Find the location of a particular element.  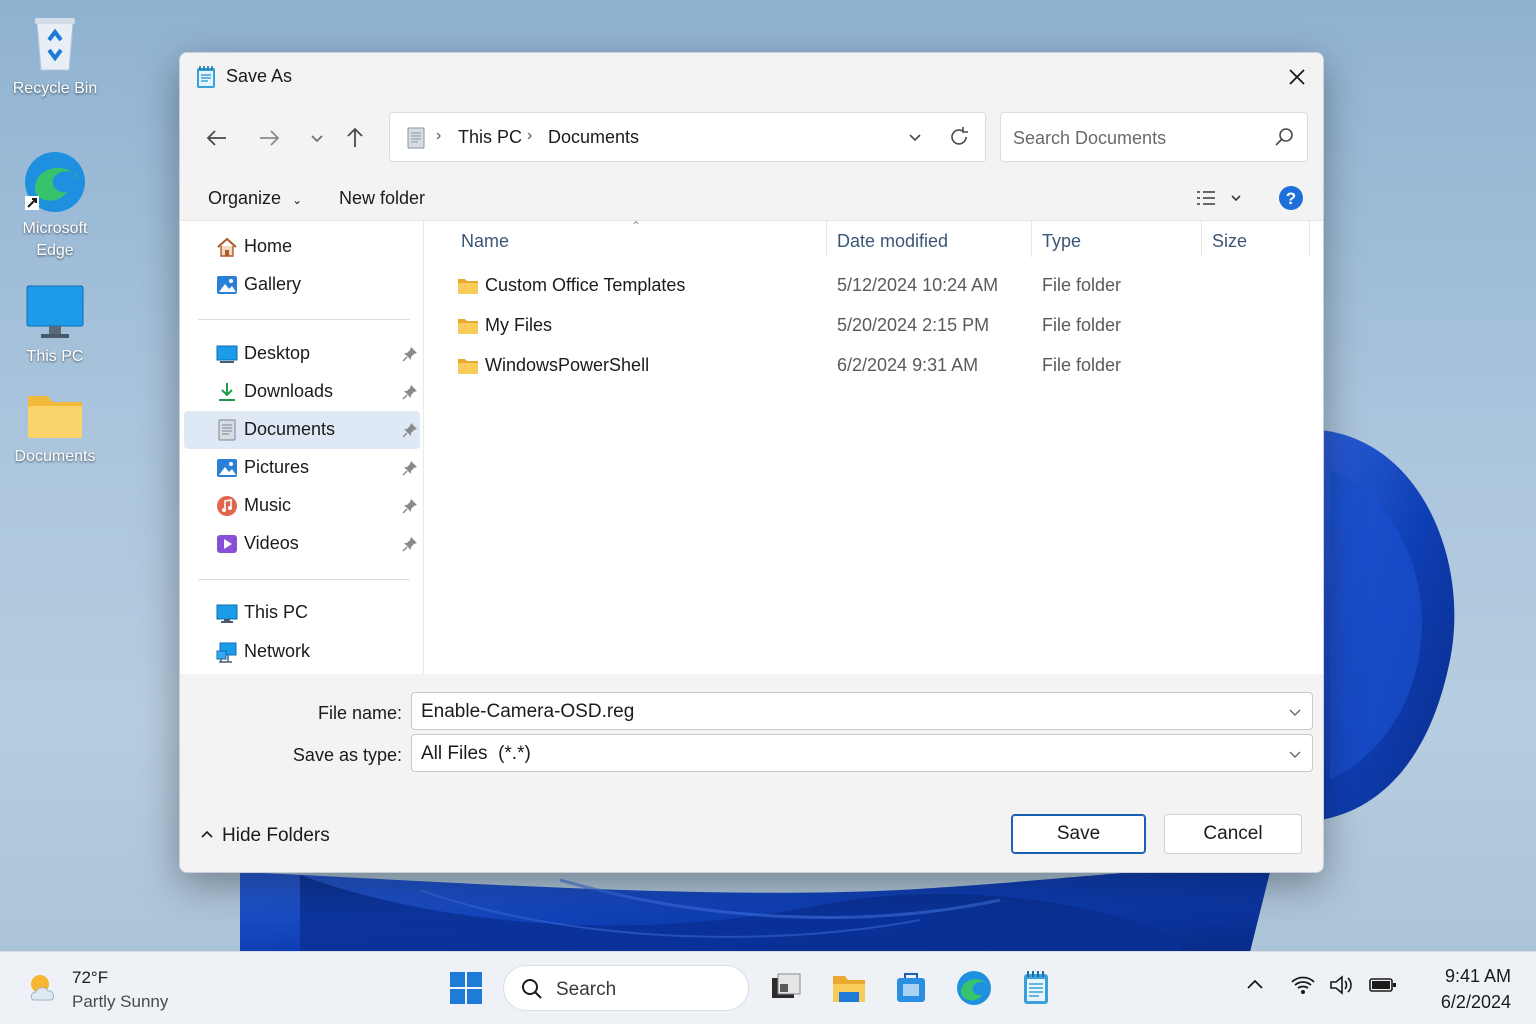

file-date: 6/2/2024 9:31 AM is located at coordinates (908, 365).